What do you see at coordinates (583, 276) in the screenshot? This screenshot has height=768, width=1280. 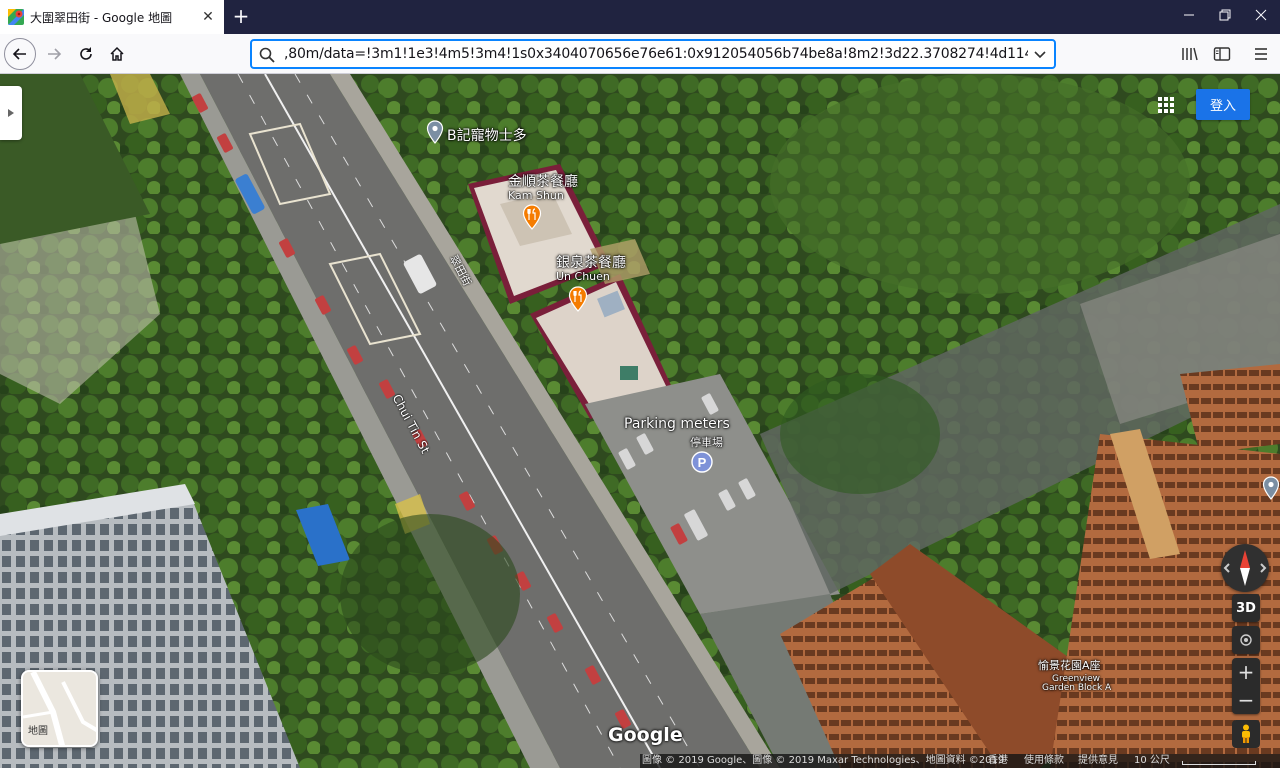 I see `poi-label-un-chuen-en: Un Chuen` at bounding box center [583, 276].